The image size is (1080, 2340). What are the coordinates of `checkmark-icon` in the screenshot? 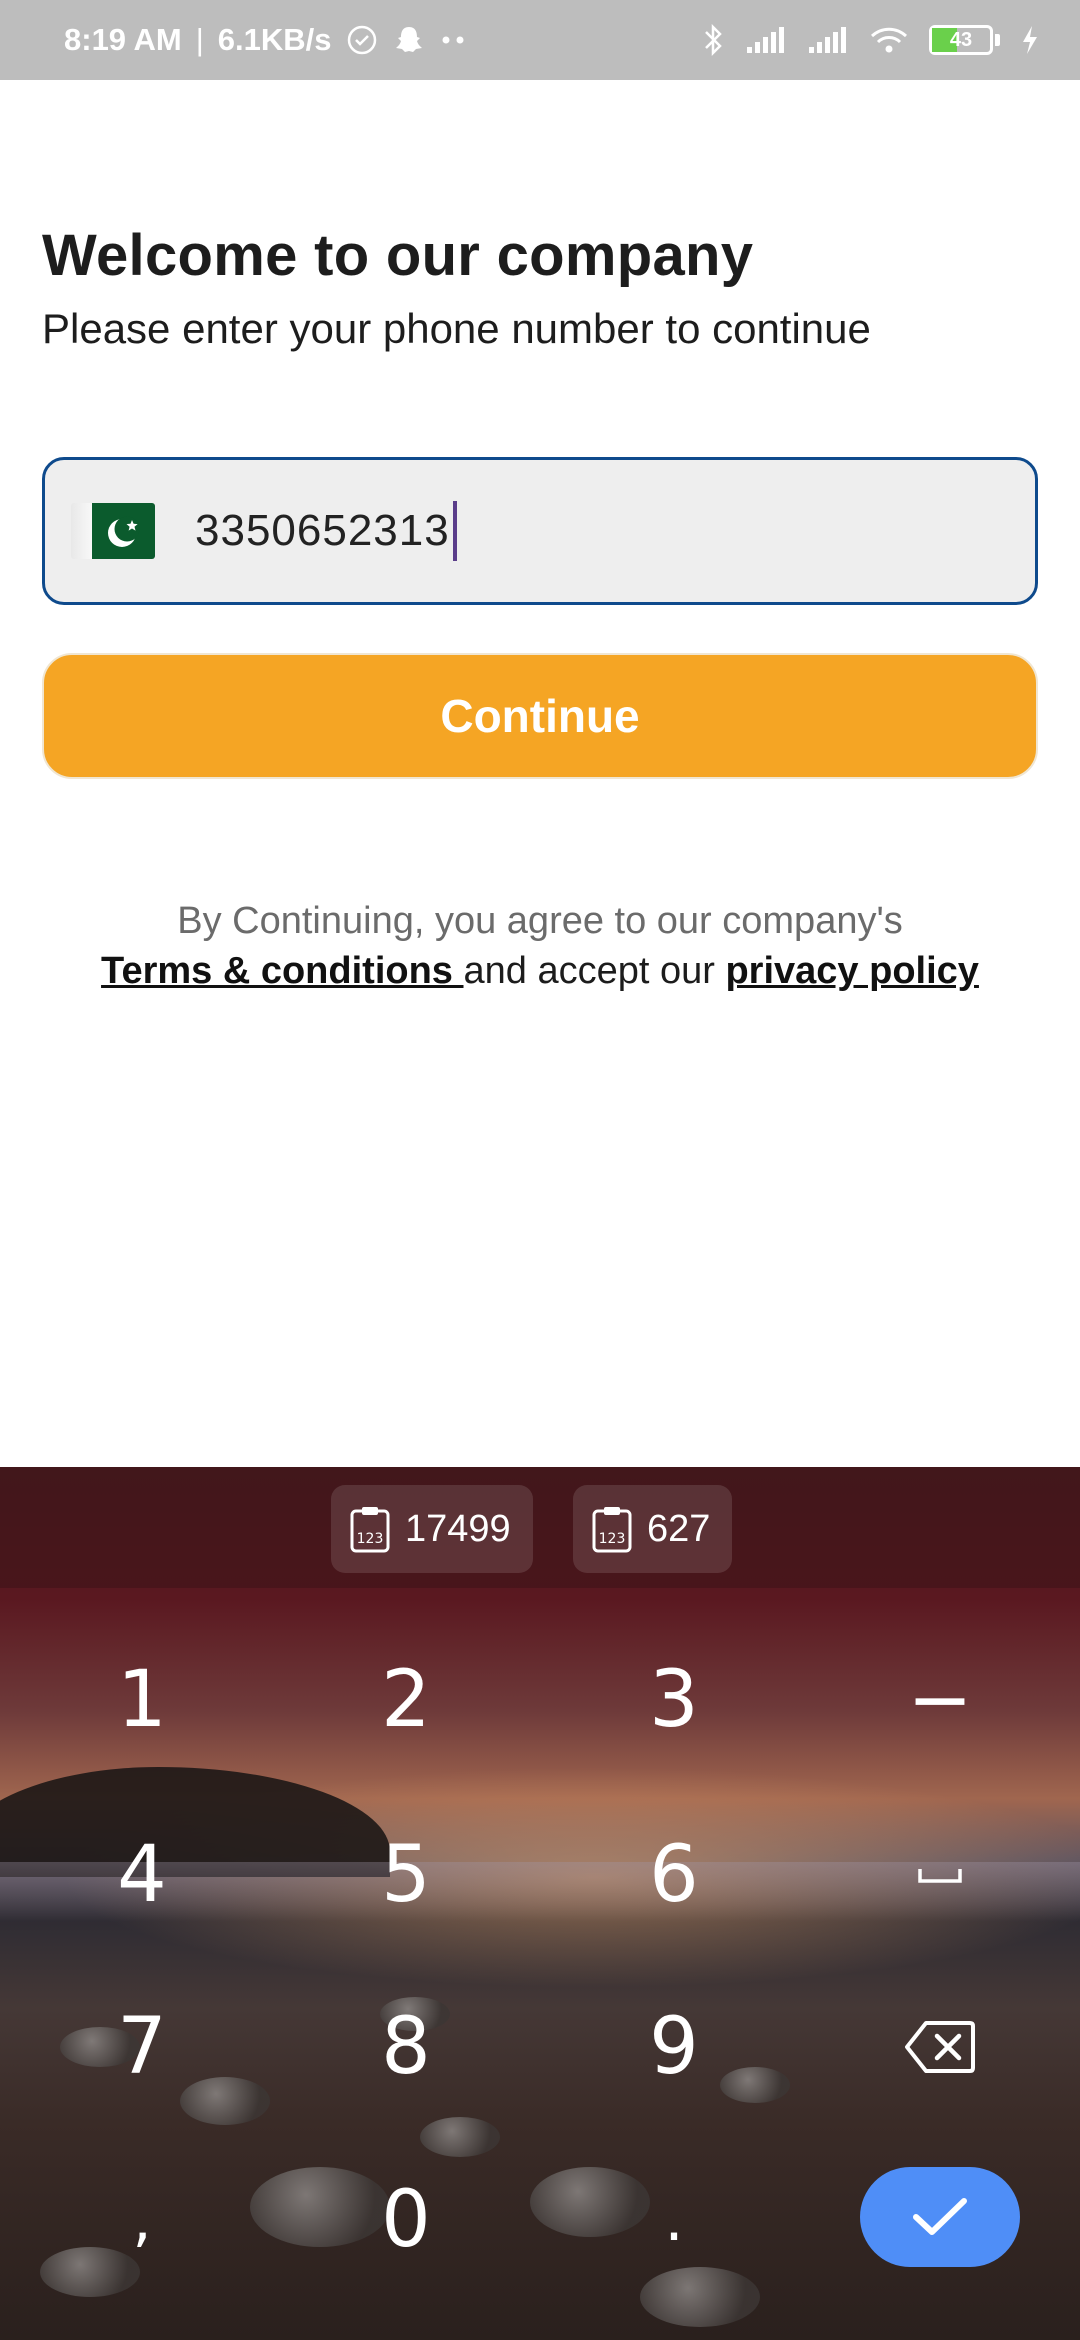 It's located at (940, 2216).